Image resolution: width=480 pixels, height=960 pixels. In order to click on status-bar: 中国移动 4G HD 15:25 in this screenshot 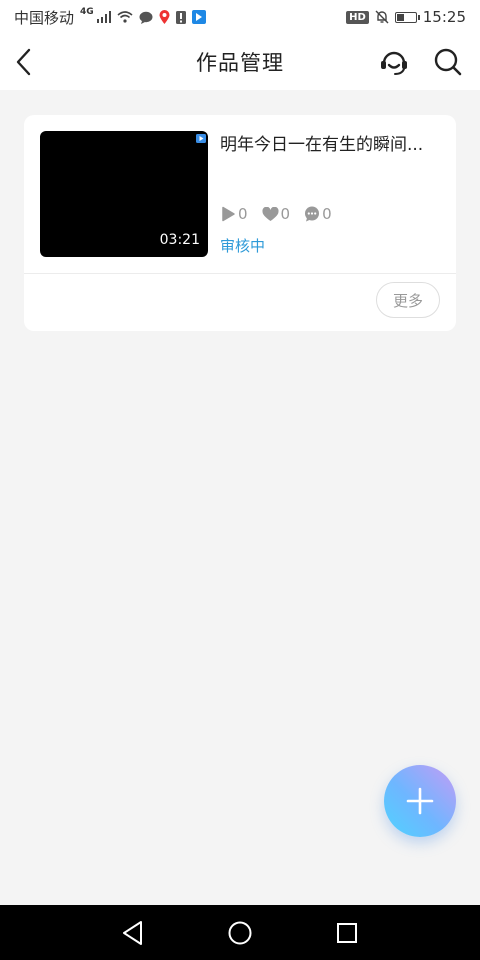, I will do `click(240, 17)`.